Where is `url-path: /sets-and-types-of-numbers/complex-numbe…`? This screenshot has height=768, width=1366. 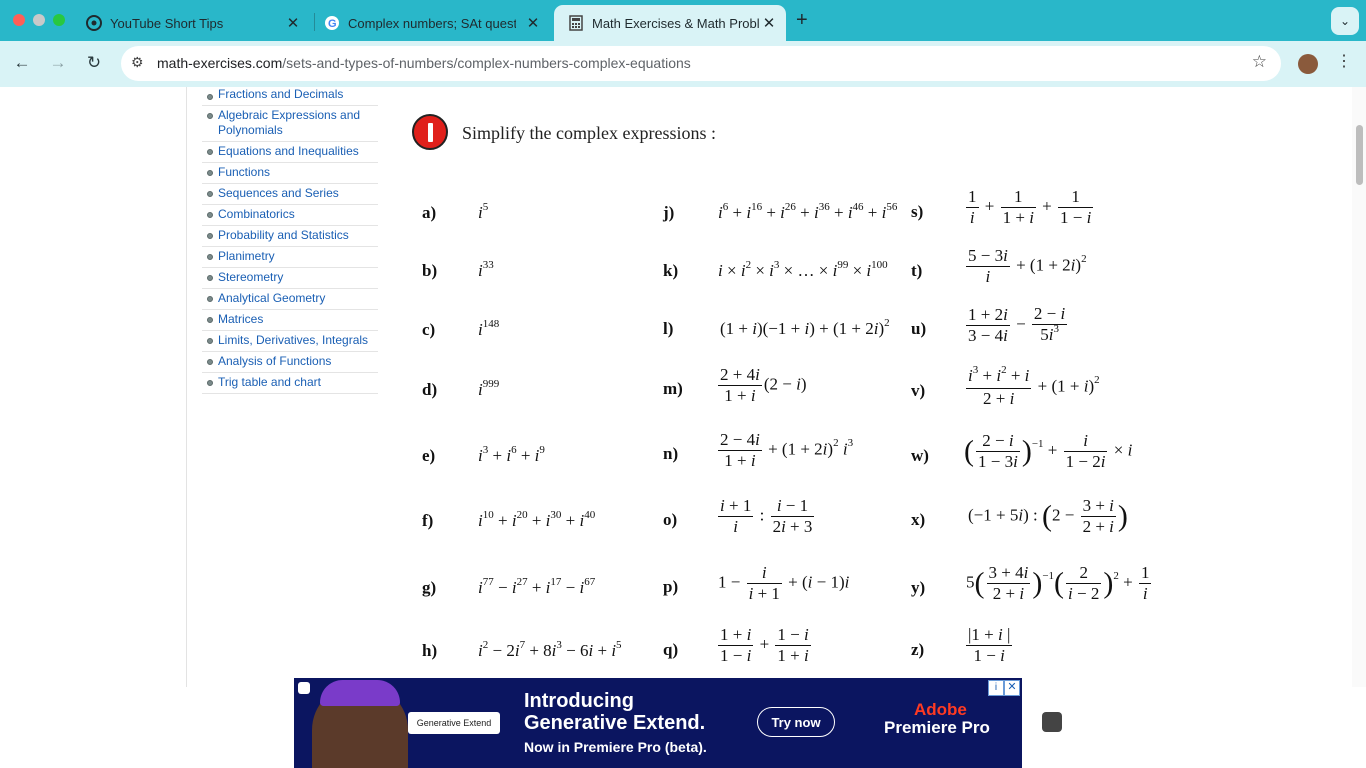 url-path: /sets-and-types-of-numbers/complex-numbe… is located at coordinates (486, 63).